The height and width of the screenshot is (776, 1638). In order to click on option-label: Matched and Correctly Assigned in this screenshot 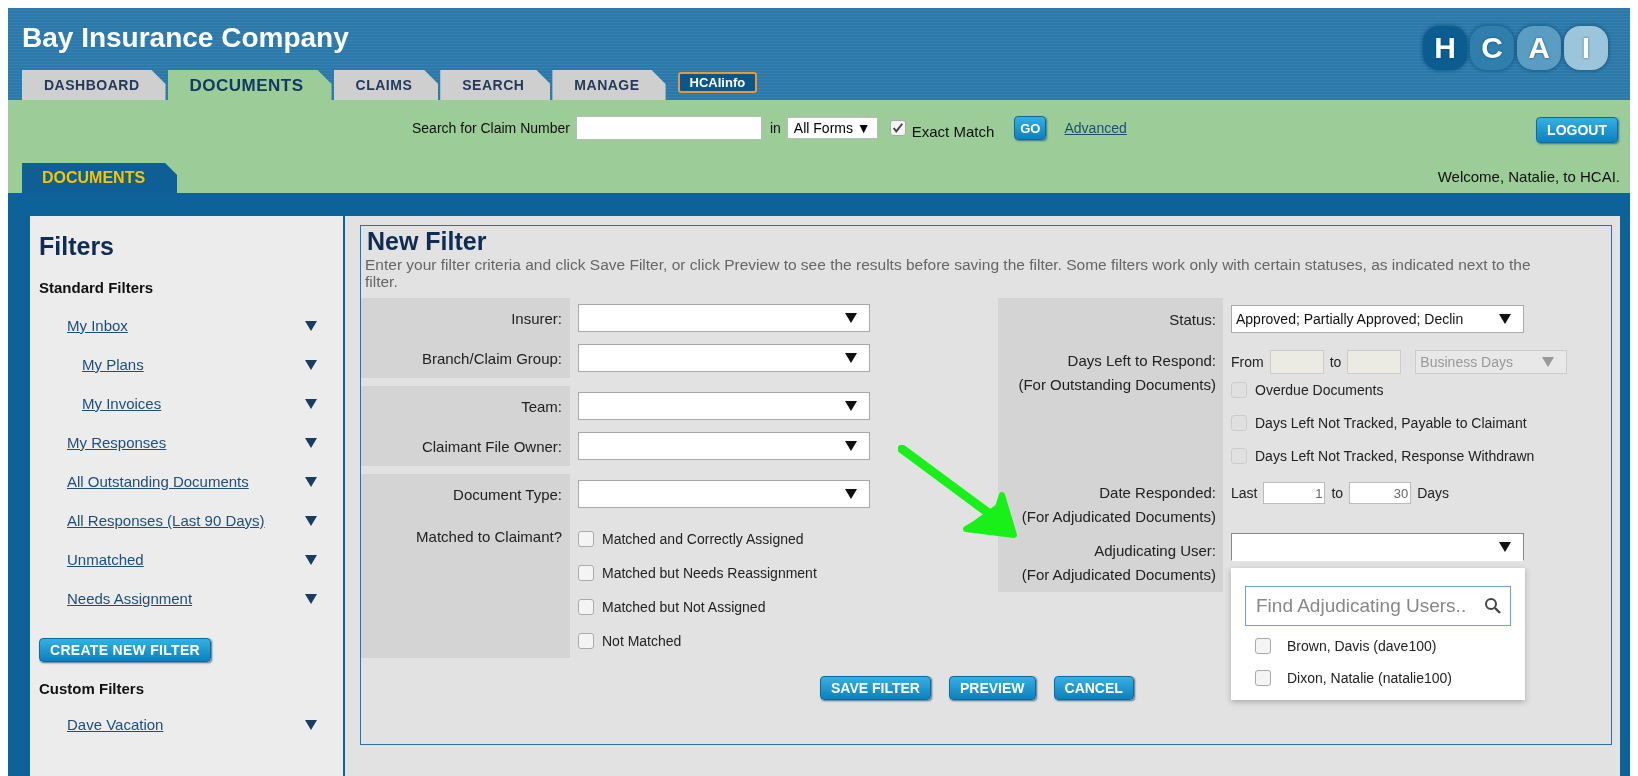, I will do `click(703, 539)`.